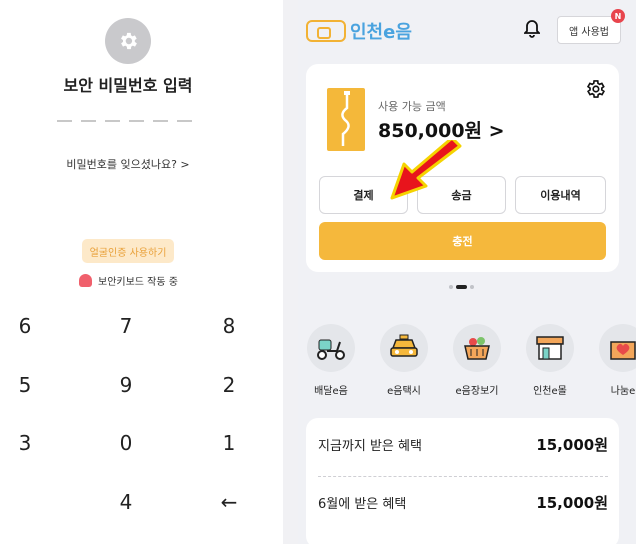  What do you see at coordinates (441, 129) in the screenshot?
I see `balance-amount: 850,000원 >` at bounding box center [441, 129].